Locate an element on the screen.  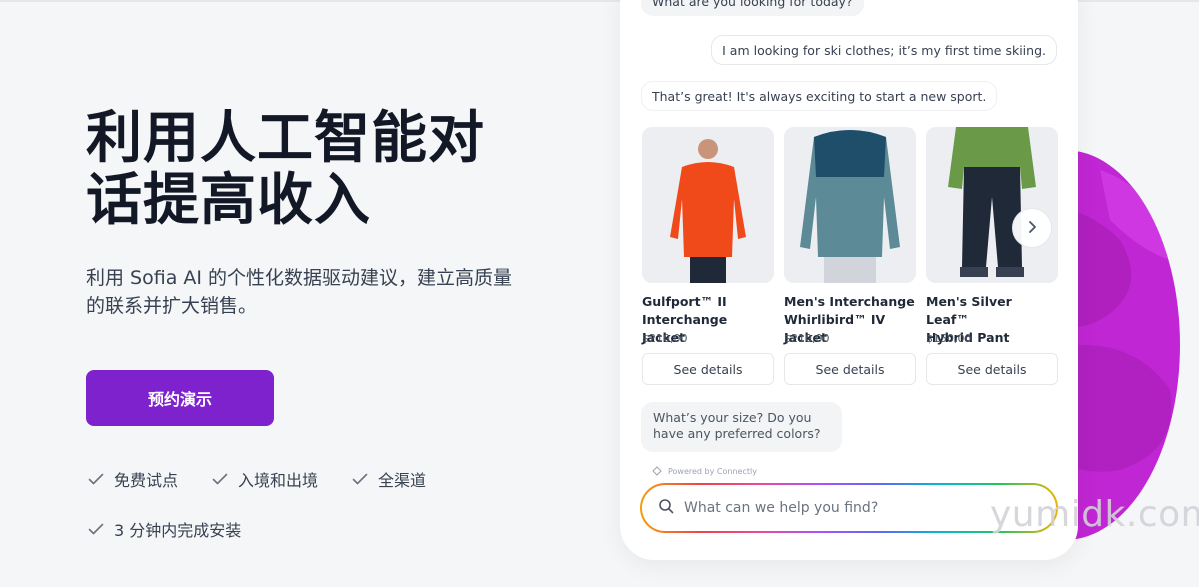
product-name-line: Gulfport™ II is located at coordinates (684, 301).